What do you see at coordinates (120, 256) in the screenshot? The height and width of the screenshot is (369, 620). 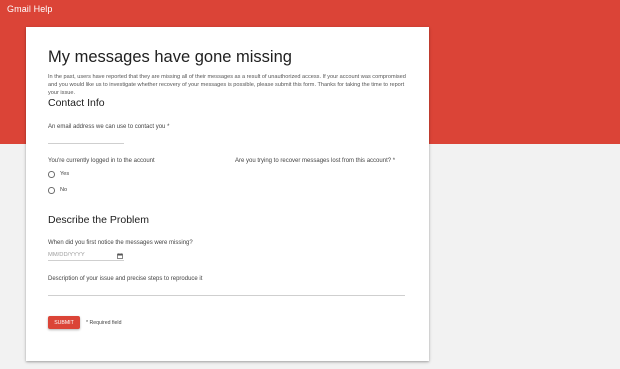 I see `calendar-icon` at bounding box center [120, 256].